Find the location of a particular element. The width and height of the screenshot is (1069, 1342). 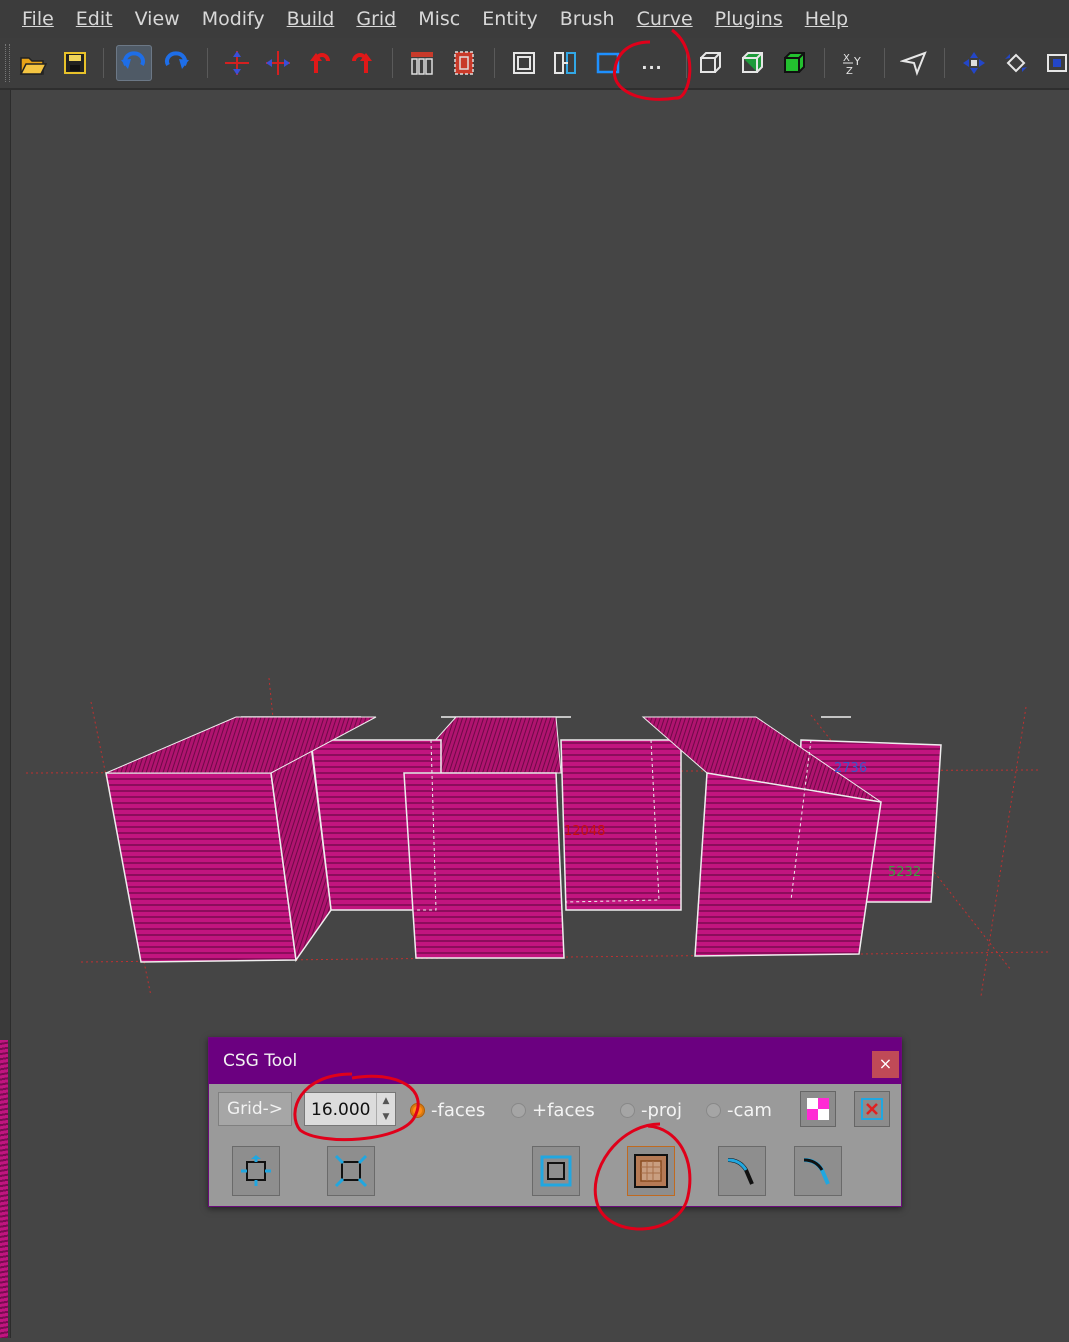

menu-help-label: Help is located at coordinates (826, 19).